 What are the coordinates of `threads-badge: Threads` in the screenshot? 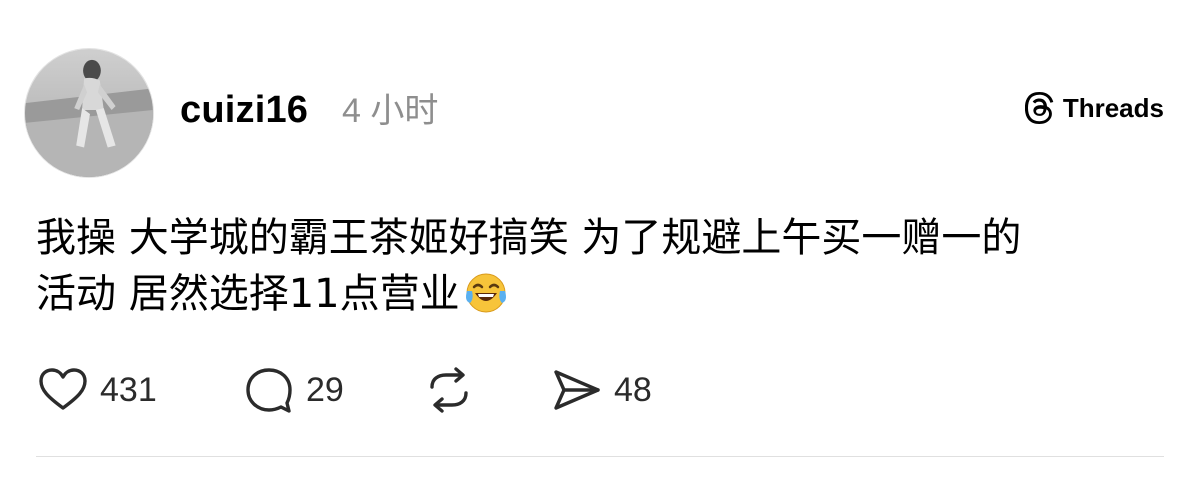 It's located at (1094, 108).